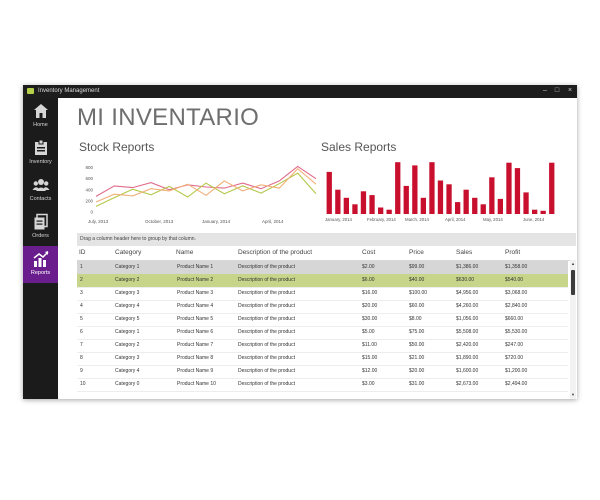 The height and width of the screenshot is (500, 600). Describe the element at coordinates (534, 219) in the screenshot. I see `x-tick-label: June, 2014` at that location.